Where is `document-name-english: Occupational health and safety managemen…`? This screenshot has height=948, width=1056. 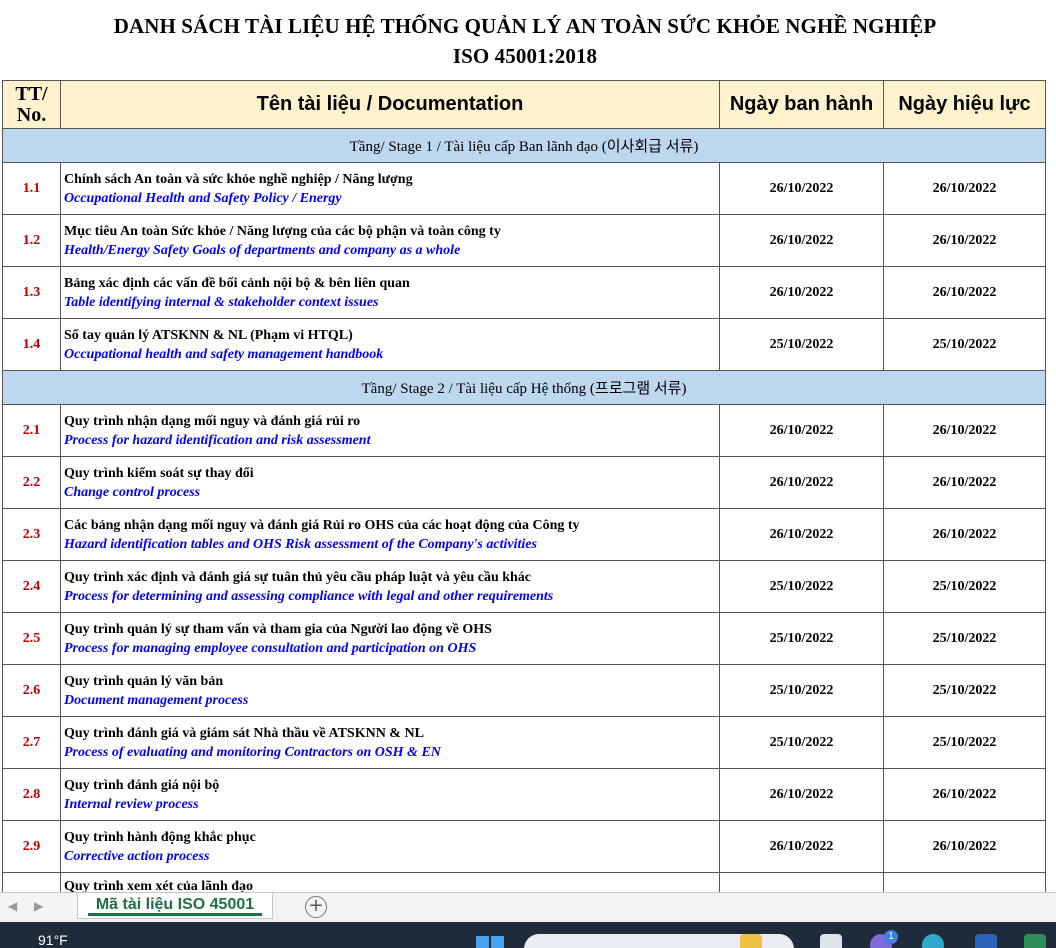 document-name-english: Occupational health and safety managemen… is located at coordinates (224, 354).